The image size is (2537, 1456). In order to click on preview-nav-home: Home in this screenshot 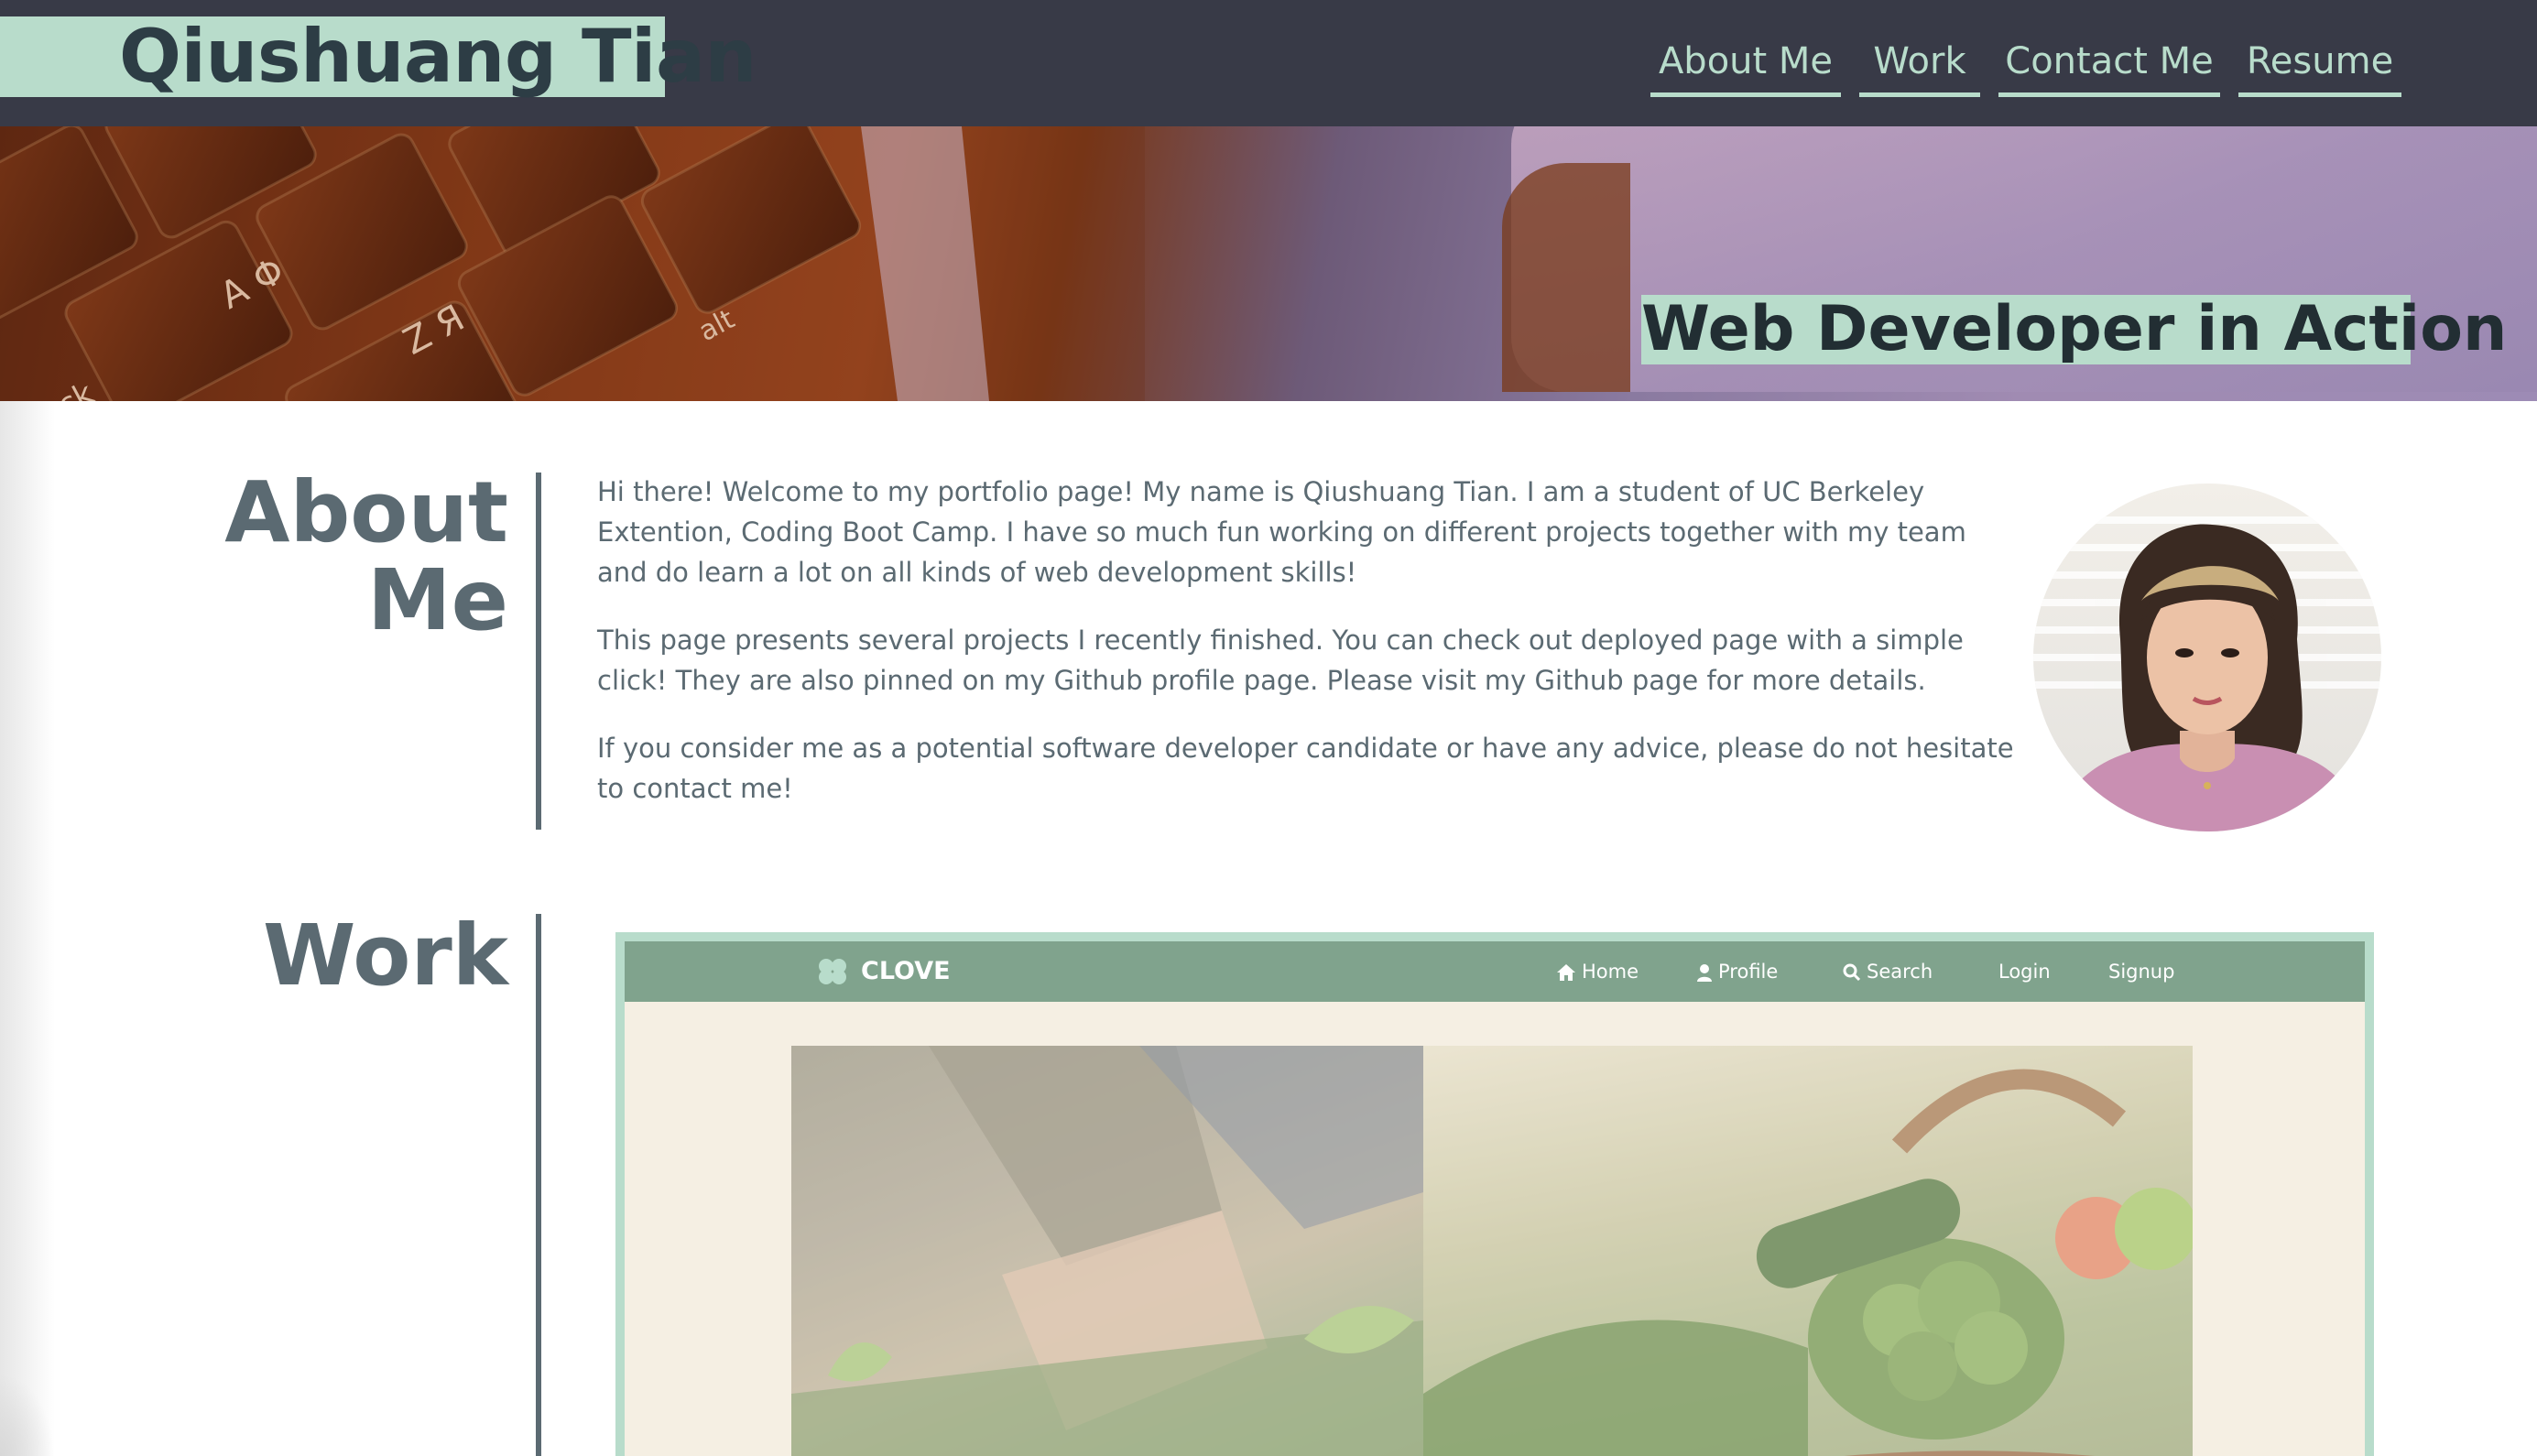, I will do `click(1597, 971)`.